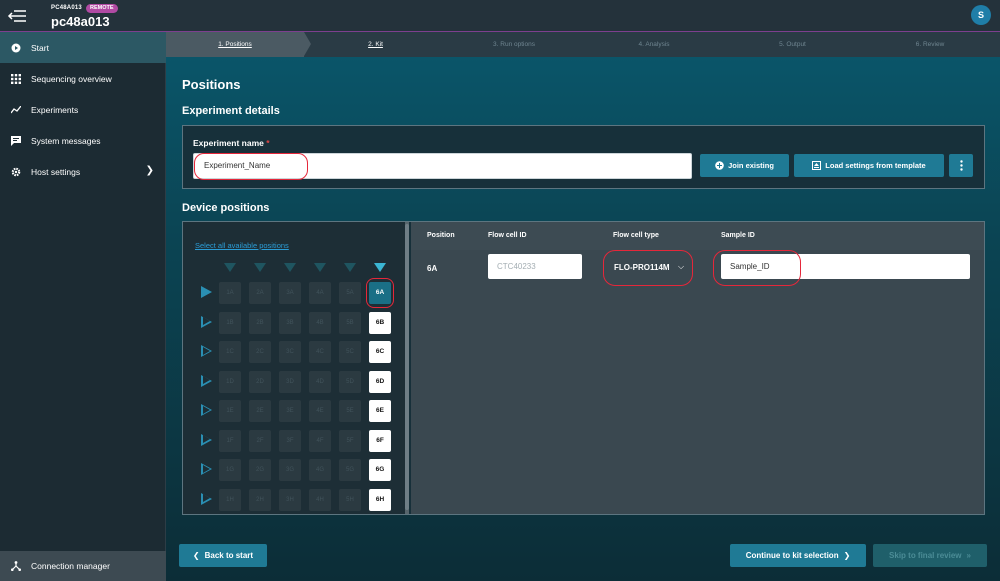  What do you see at coordinates (66, 8) in the screenshot?
I see `device-label: PC48A013` at bounding box center [66, 8].